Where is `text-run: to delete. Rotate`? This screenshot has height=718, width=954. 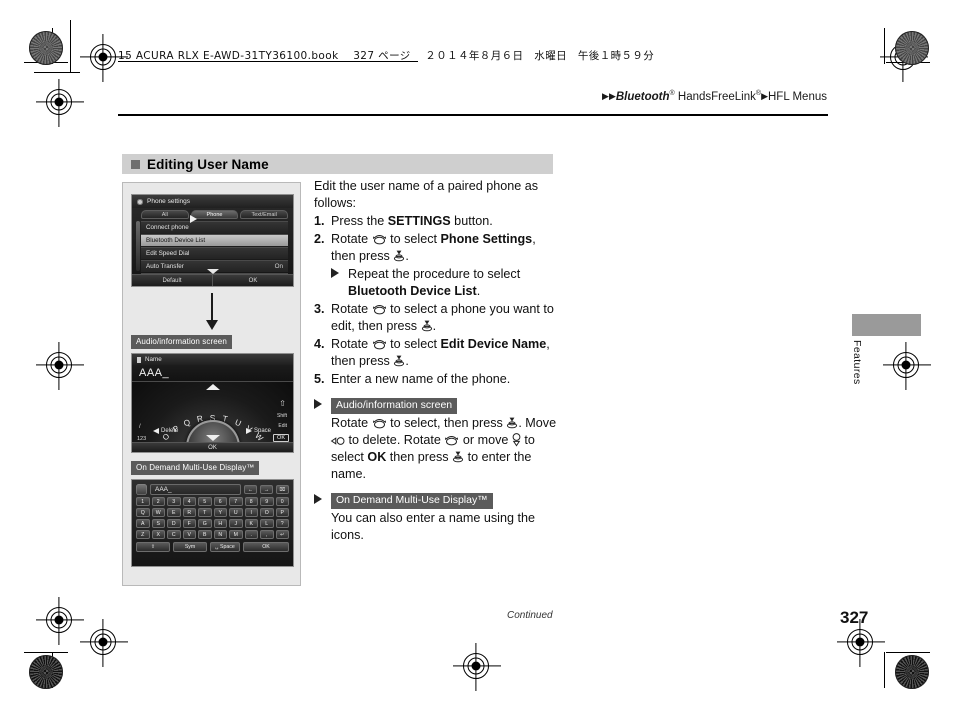 text-run: to delete. Rotate is located at coordinates (395, 440).